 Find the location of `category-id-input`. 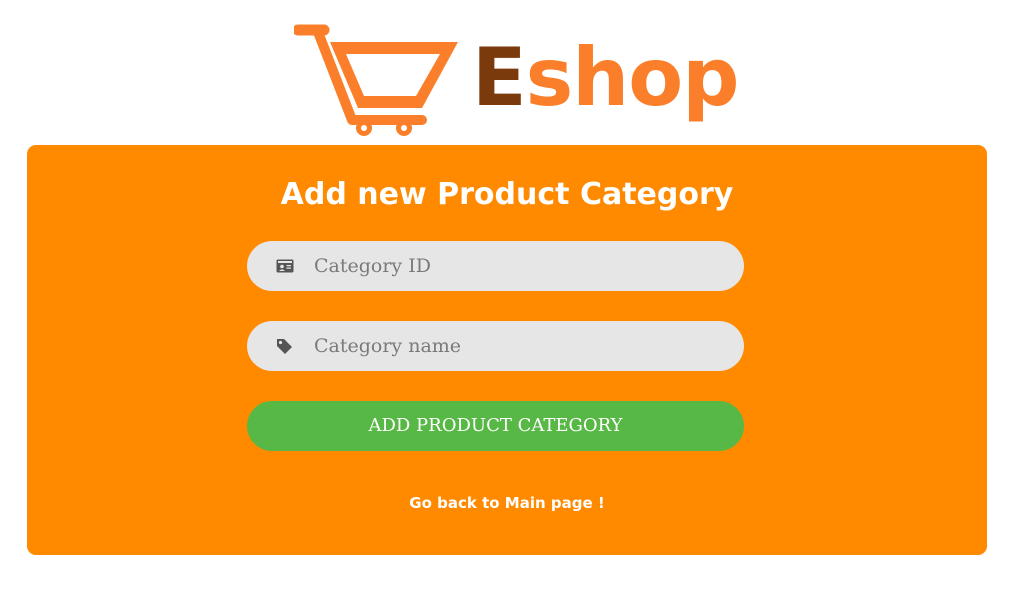

category-id-input is located at coordinates (519, 266).